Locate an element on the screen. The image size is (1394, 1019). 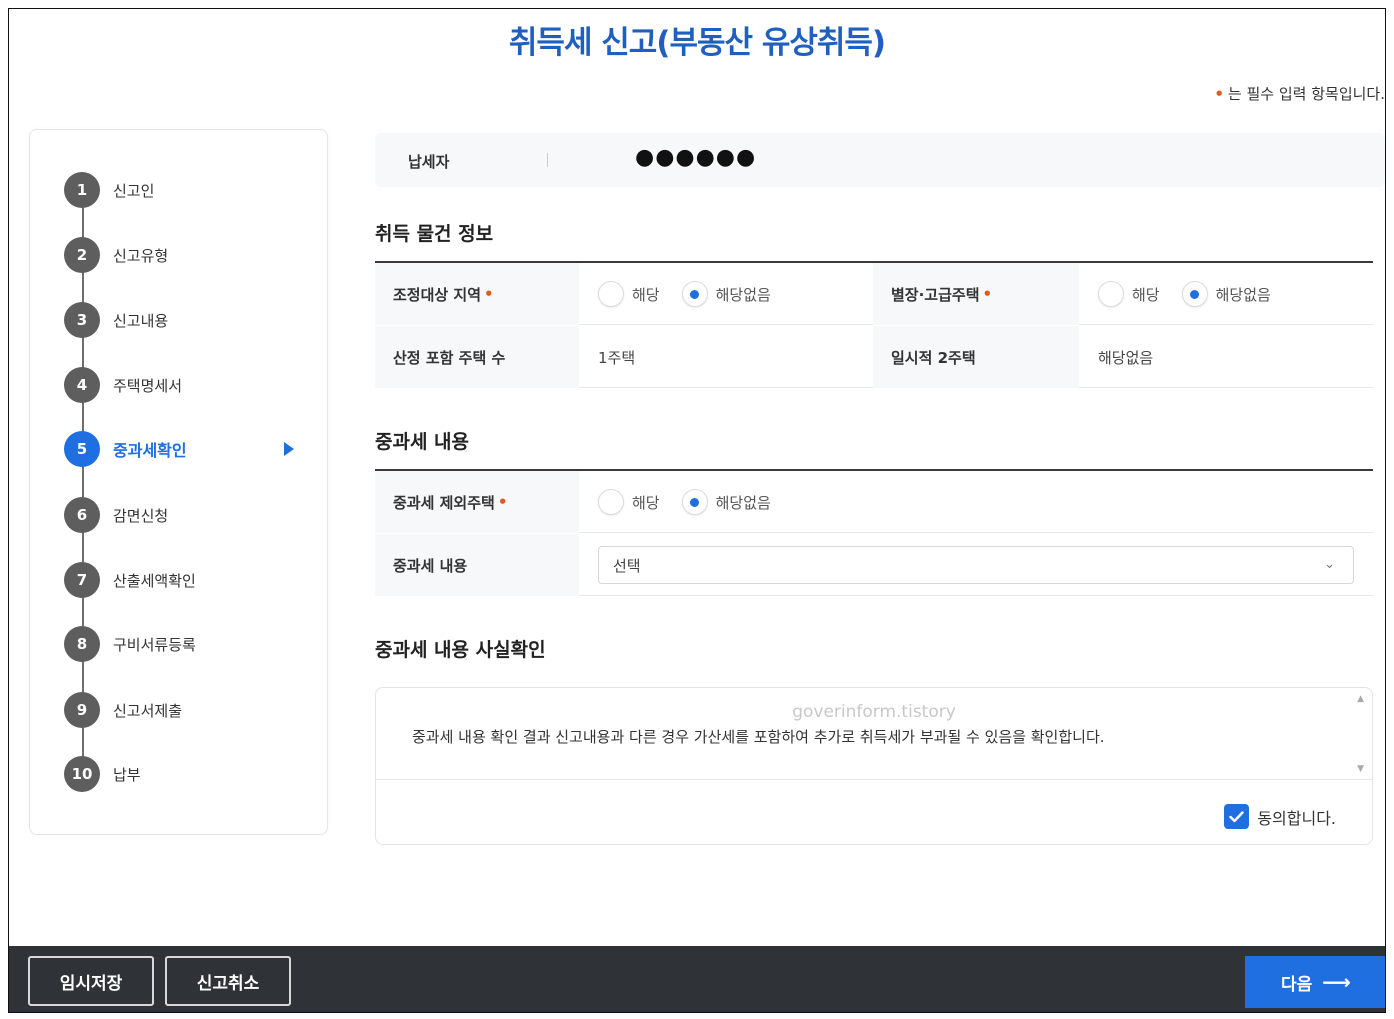
step-5: 5 중과세확인 is located at coordinates (189, 449).